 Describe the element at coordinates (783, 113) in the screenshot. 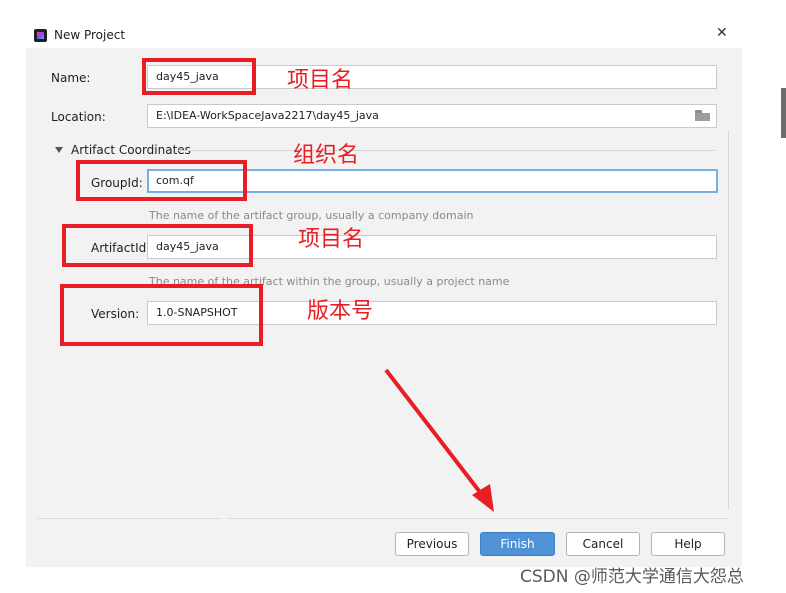

I see `scrollbar-thumb` at that location.